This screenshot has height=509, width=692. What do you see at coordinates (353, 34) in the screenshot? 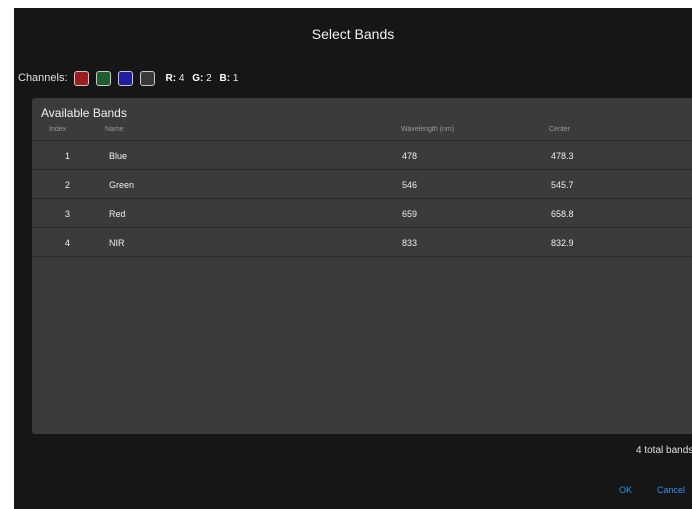
I see `dialog-title: Select Bands` at bounding box center [353, 34].